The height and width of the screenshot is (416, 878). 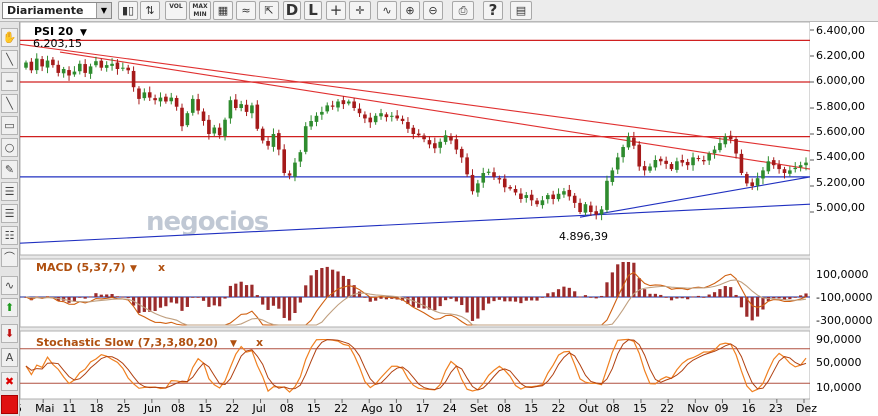 I want to click on maxmin-label: MAX MIN, so click(x=200, y=10).